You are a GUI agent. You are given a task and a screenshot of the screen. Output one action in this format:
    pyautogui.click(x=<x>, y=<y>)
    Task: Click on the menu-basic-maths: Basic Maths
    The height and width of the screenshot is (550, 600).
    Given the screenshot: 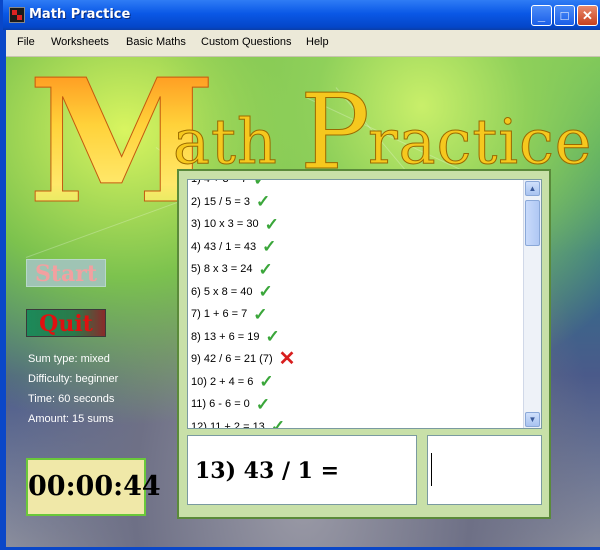 What is the action you would take?
    pyautogui.click(x=156, y=42)
    